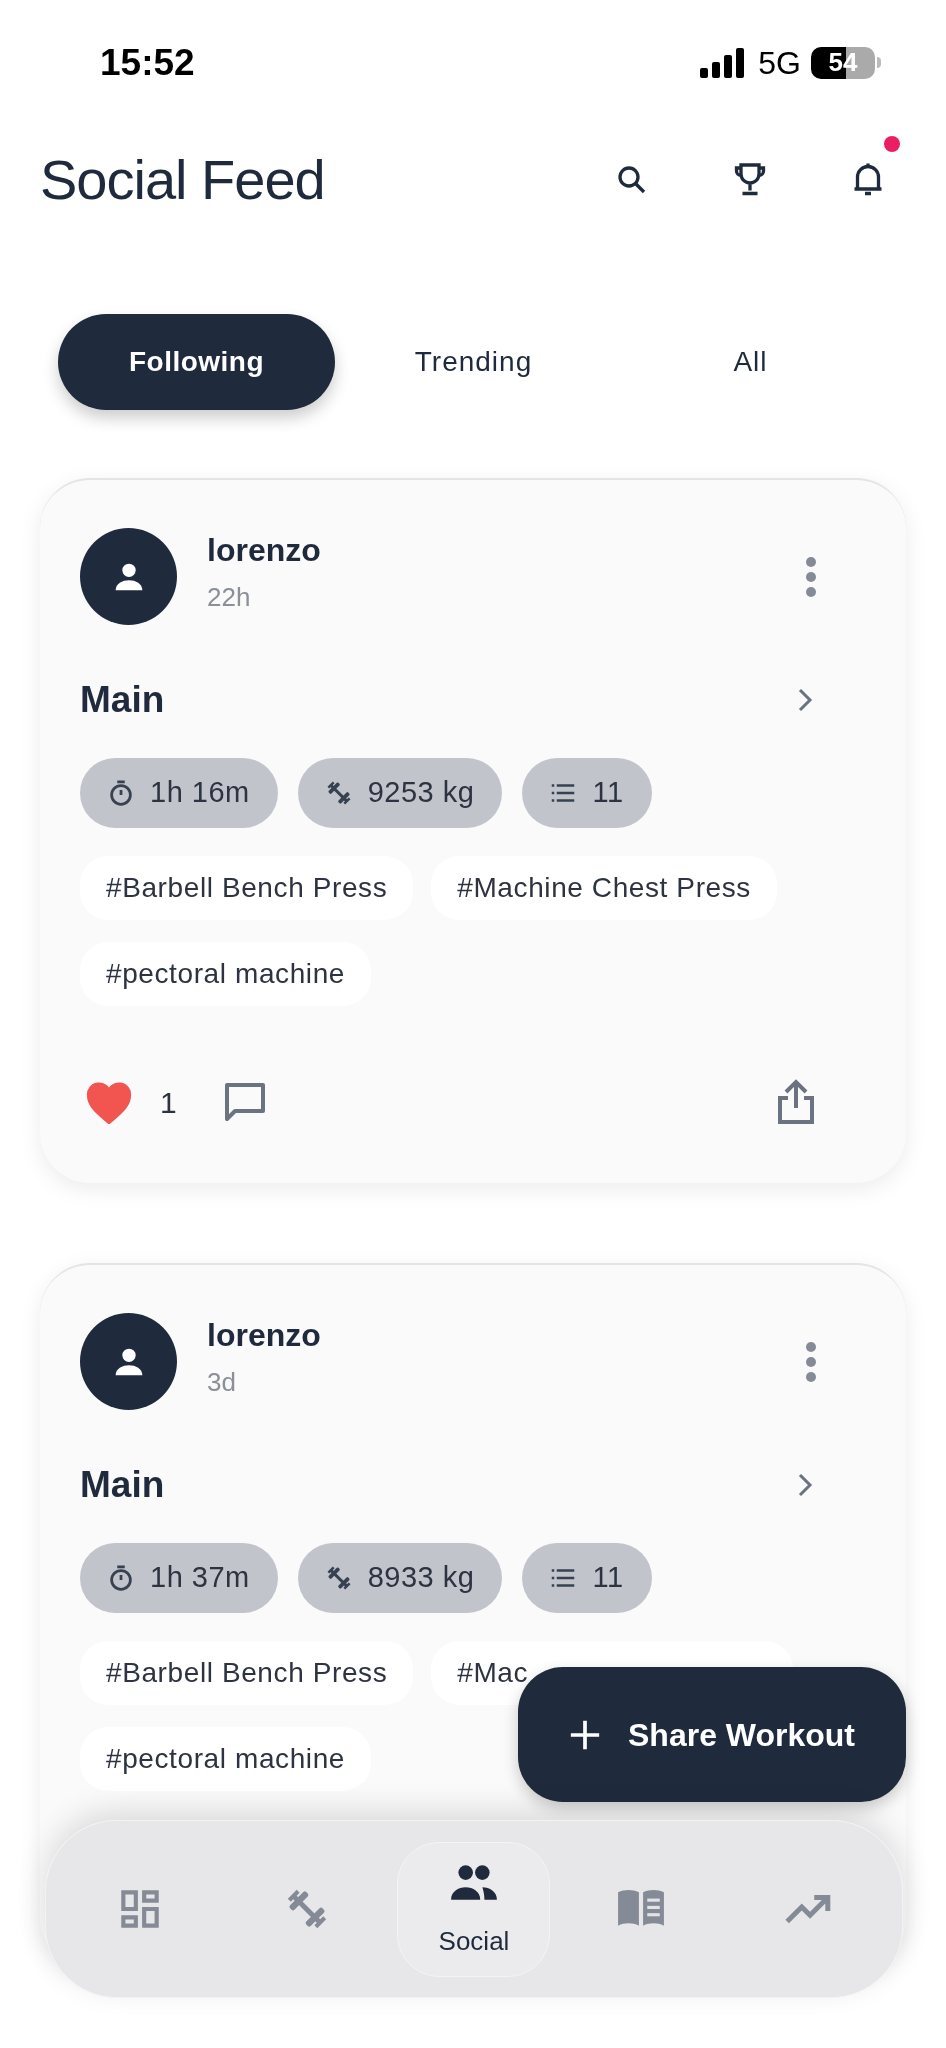 The image size is (946, 2048). Describe the element at coordinates (168, 1102) in the screenshot. I see `like-count: 1` at that location.